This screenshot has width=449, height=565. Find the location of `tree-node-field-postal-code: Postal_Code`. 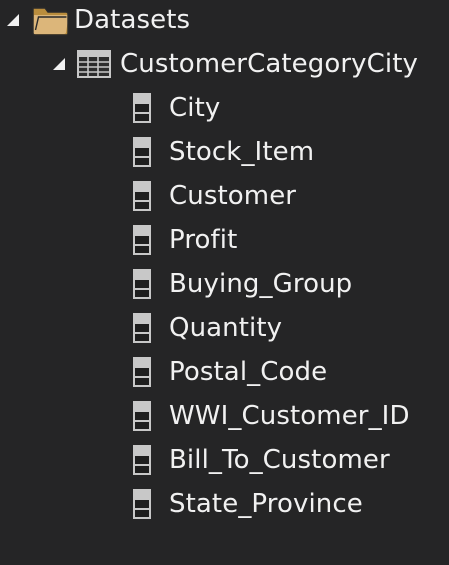

tree-node-field-postal-code: Postal_Code is located at coordinates (287, 372).